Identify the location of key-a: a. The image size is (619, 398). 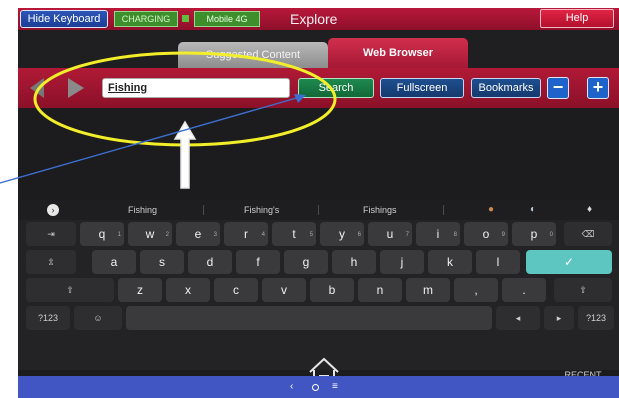
(114, 262).